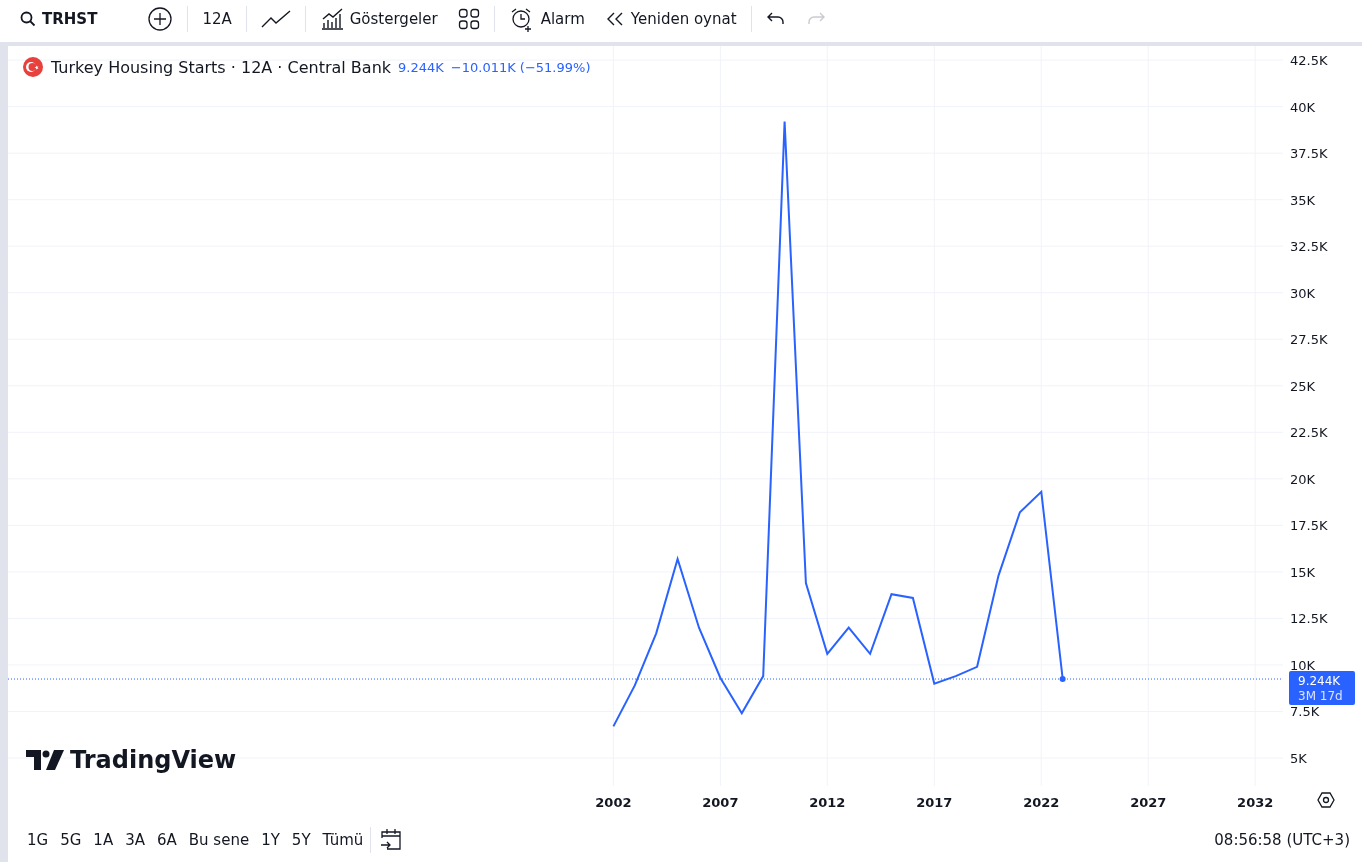  I want to click on axis-label: 37.5K, so click(1309, 154).